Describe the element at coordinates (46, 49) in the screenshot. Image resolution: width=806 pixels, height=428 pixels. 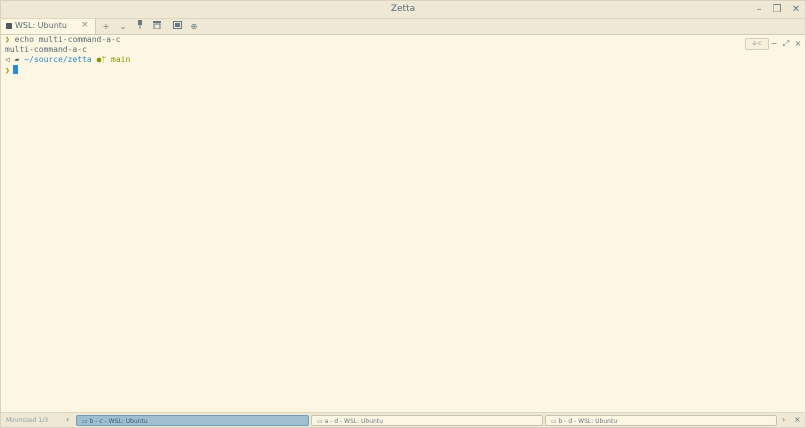
I see `output-text: multi-command-a-c` at that location.